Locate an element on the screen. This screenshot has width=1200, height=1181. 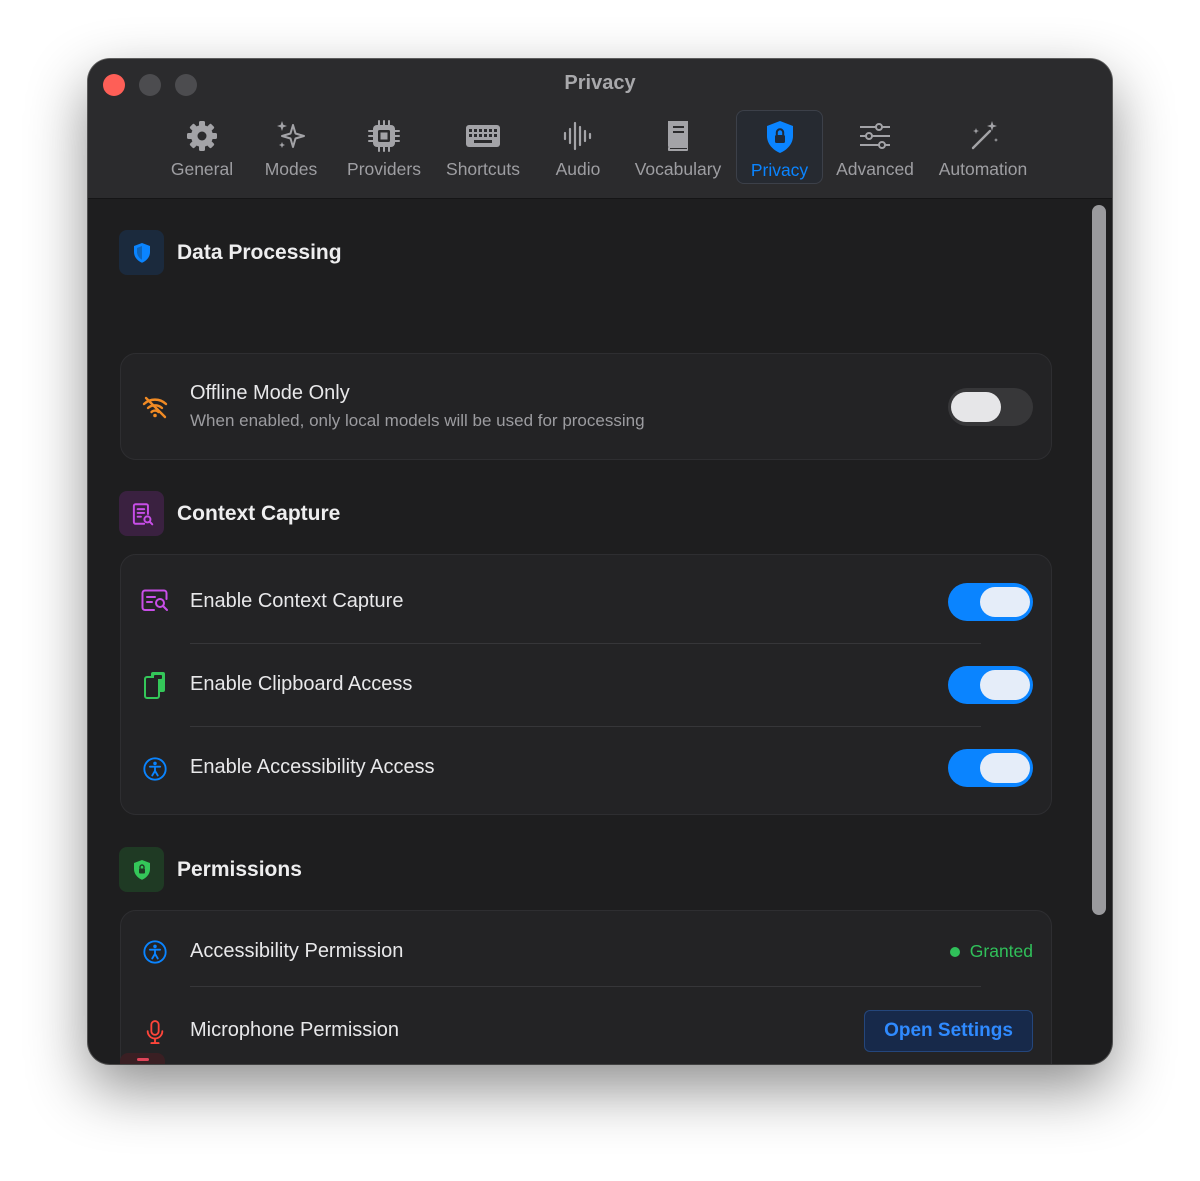
book-icon is located at coordinates (677, 136).